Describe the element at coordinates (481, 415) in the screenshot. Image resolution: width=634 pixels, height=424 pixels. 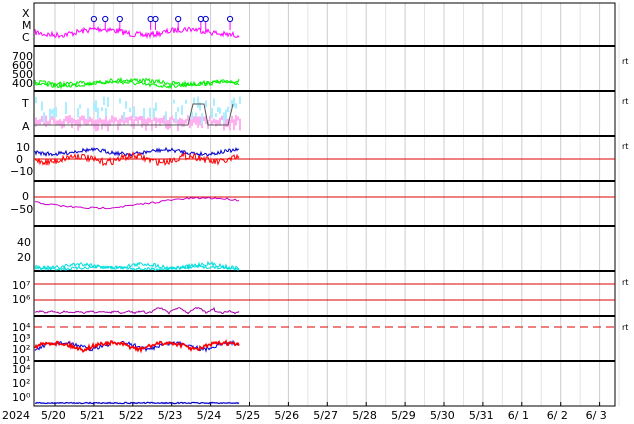
I see `x-tick-label: 5/31` at that location.